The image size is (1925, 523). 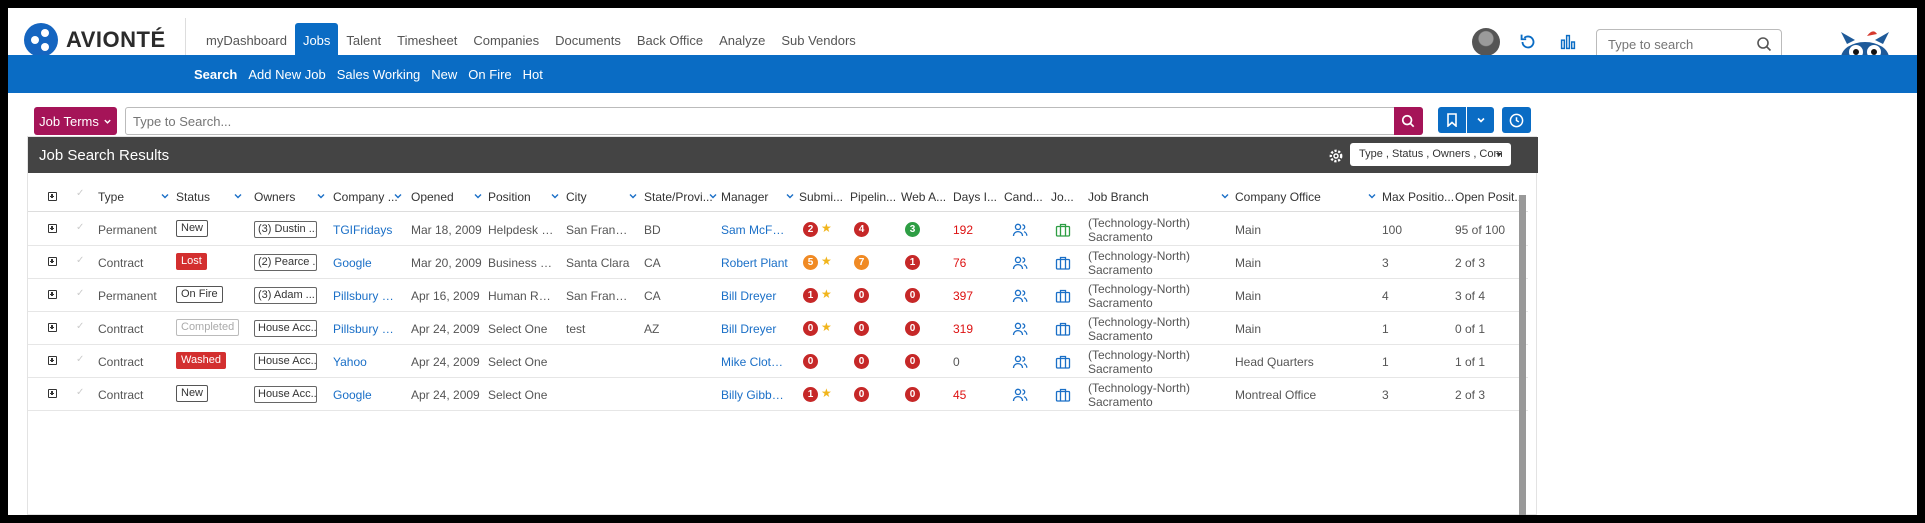 What do you see at coordinates (1528, 42) in the screenshot?
I see `refresh-icon` at bounding box center [1528, 42].